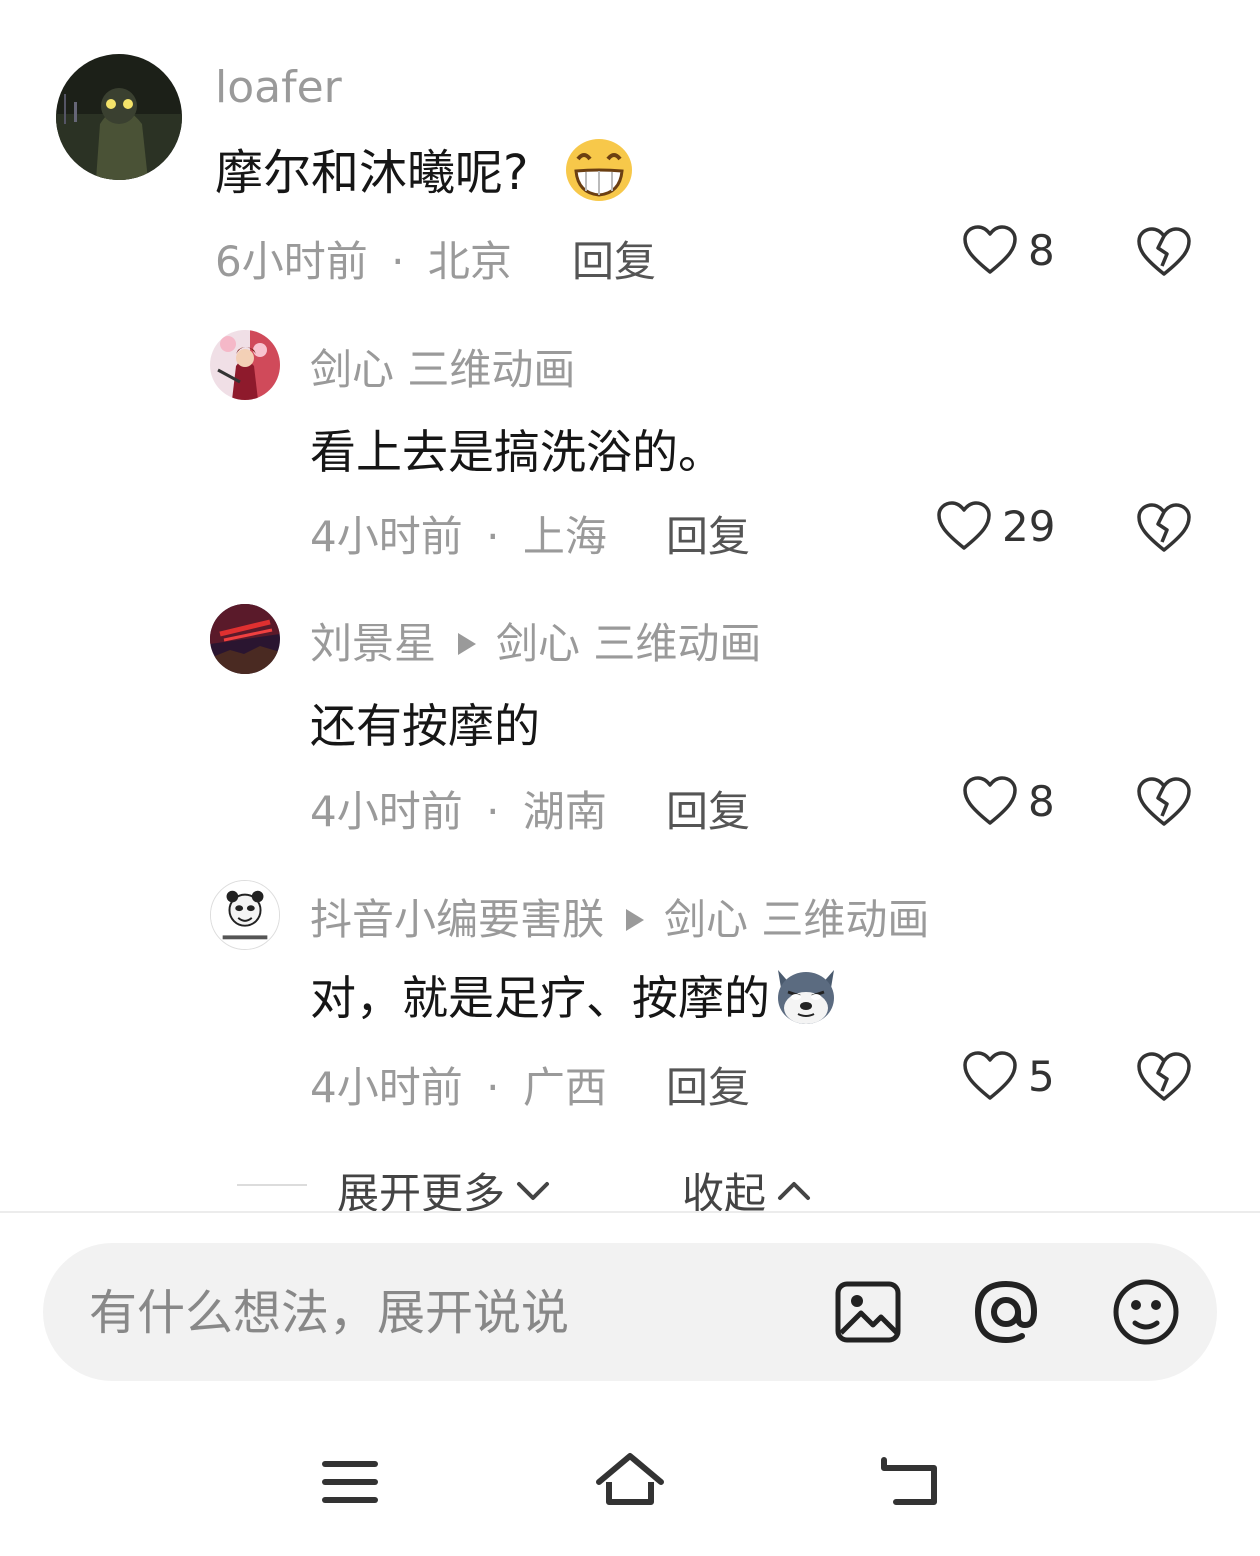 This screenshot has width=1260, height=1556. What do you see at coordinates (911, 1485) in the screenshot?
I see `back-icon` at bounding box center [911, 1485].